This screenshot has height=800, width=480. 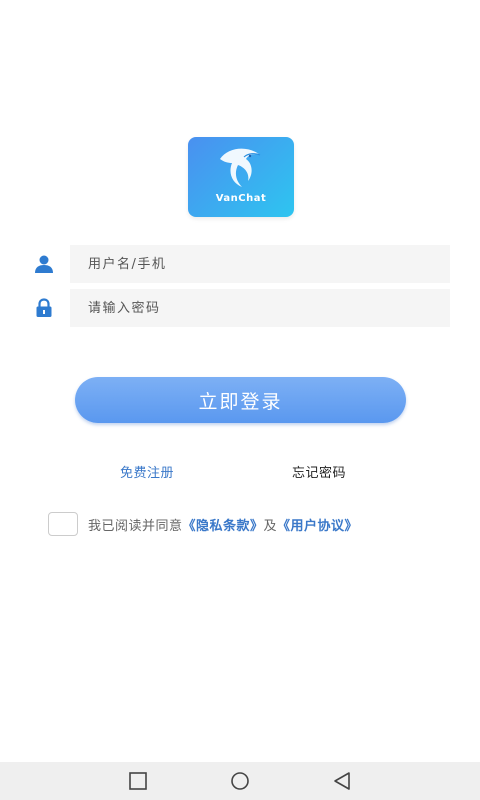 I want to click on user-icon, so click(x=44, y=264).